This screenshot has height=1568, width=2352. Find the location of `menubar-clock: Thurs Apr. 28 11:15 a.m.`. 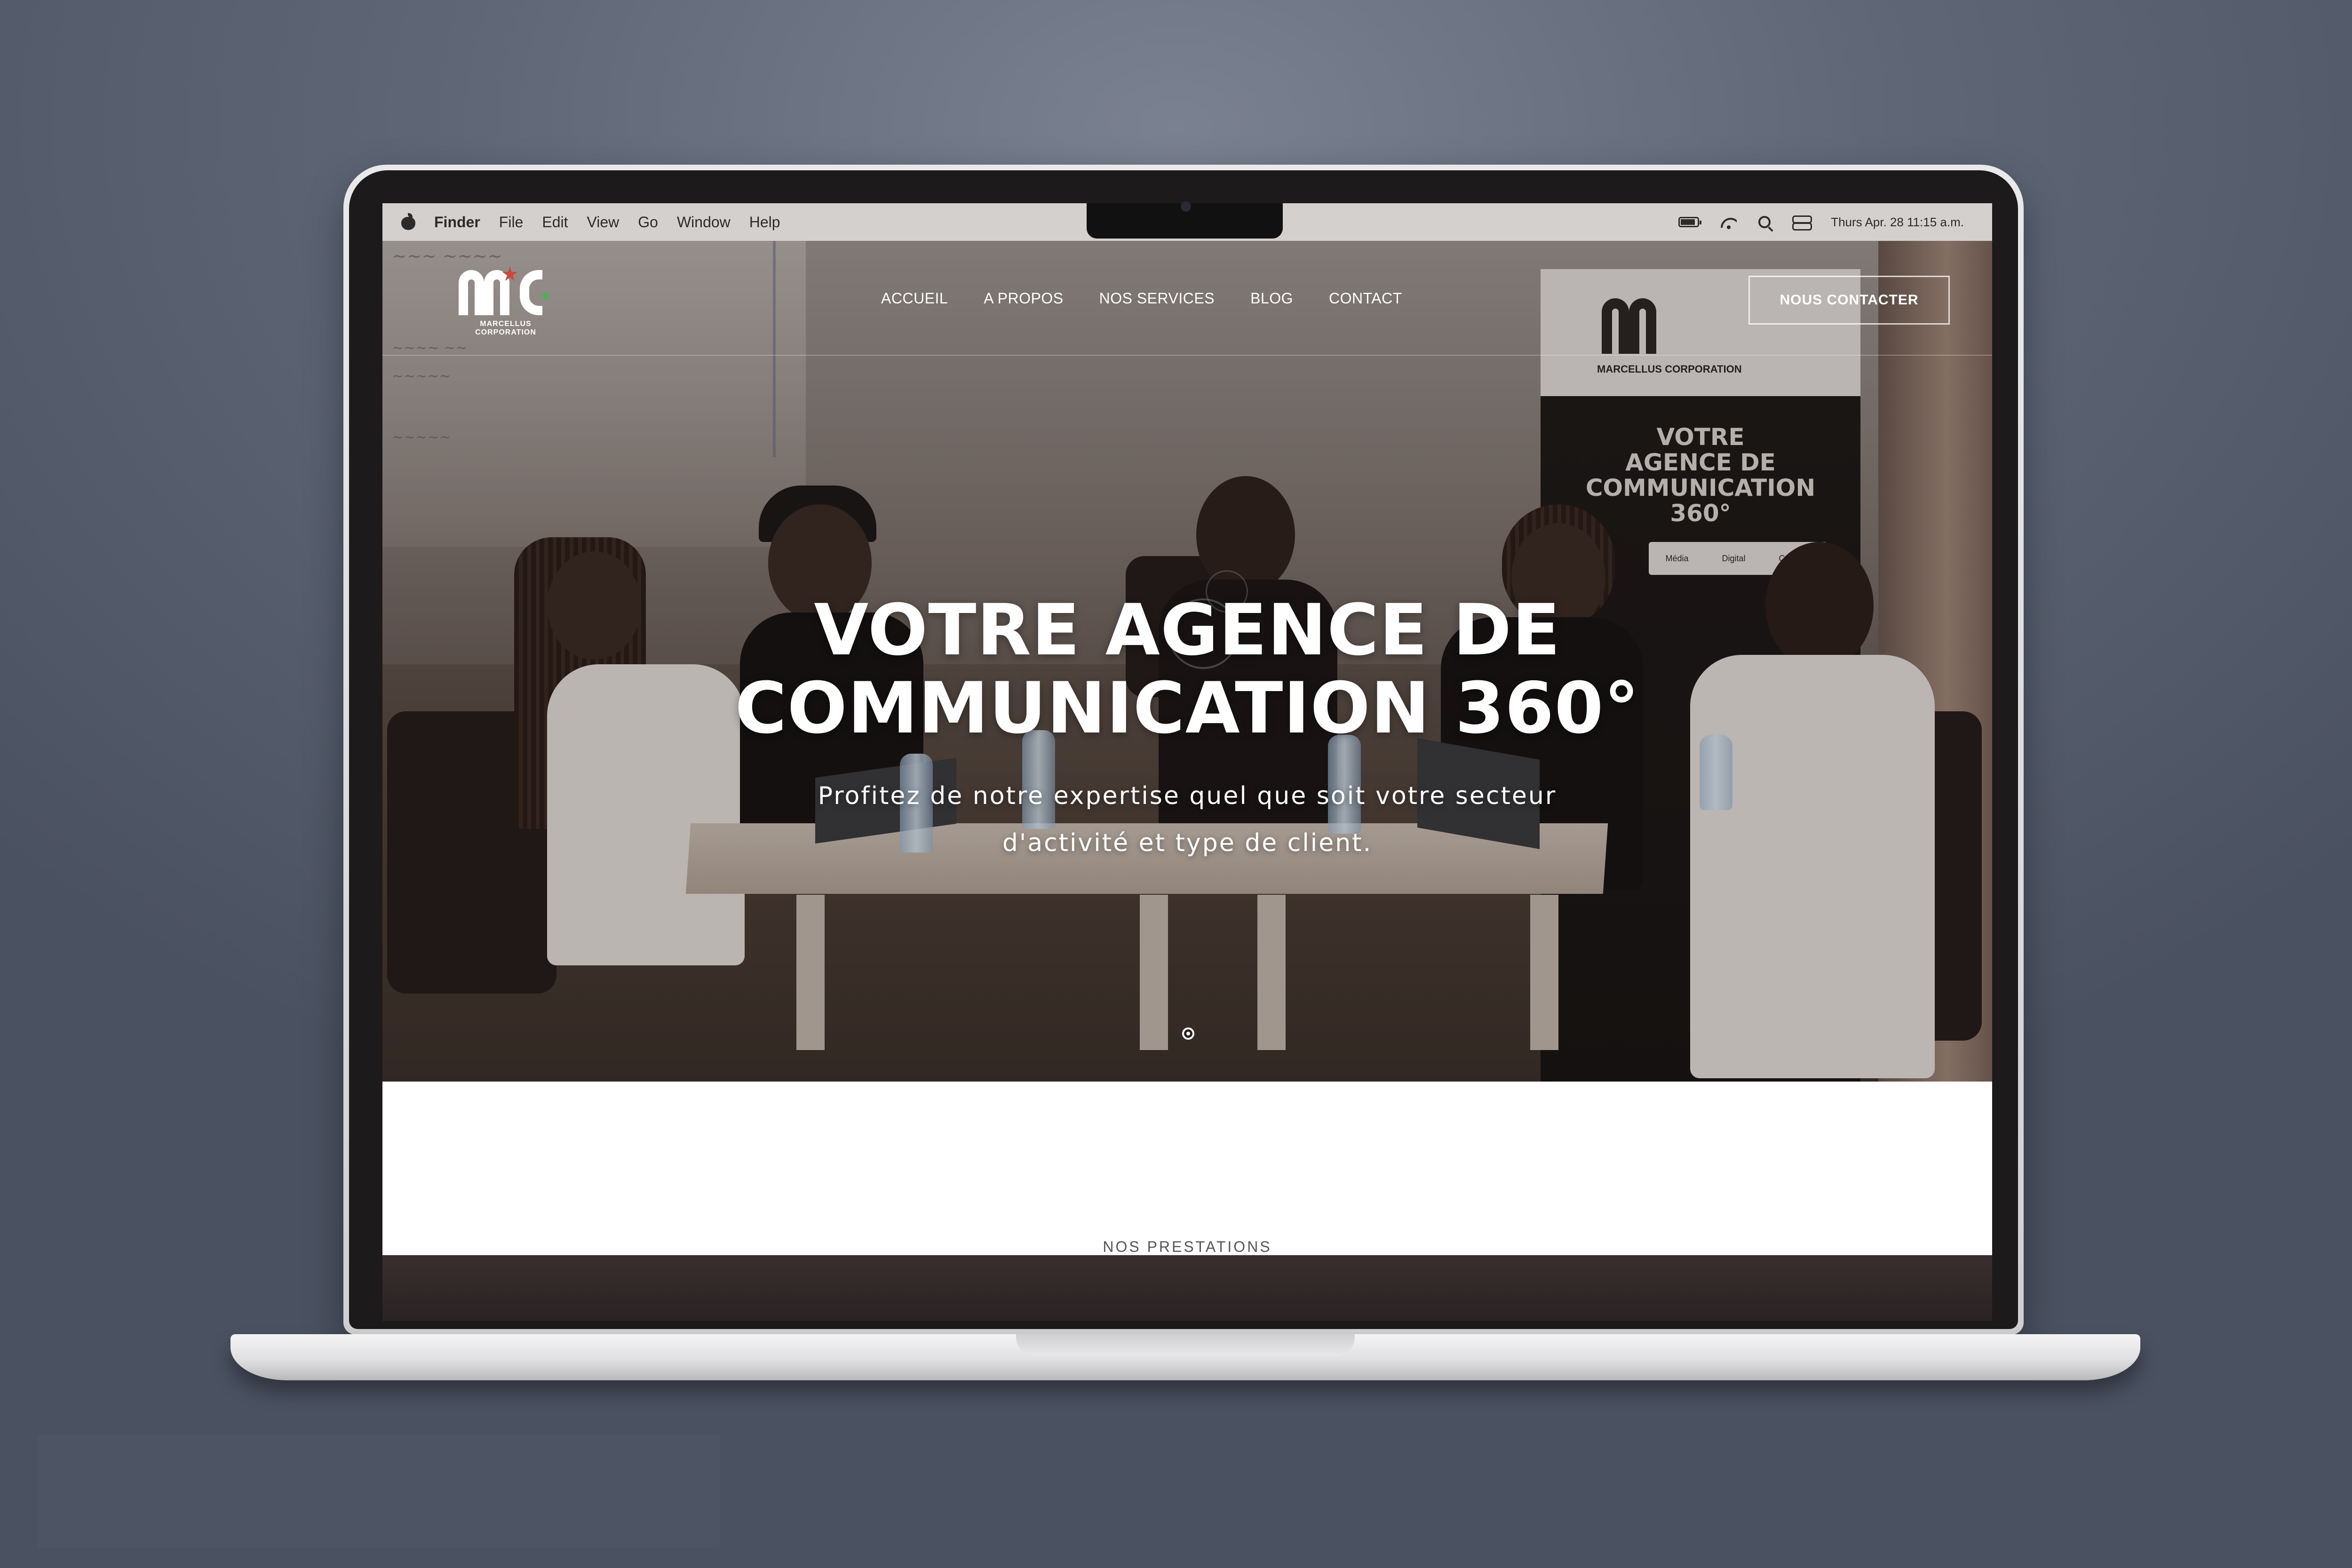

menubar-clock: Thurs Apr. 28 11:15 a.m. is located at coordinates (1897, 222).